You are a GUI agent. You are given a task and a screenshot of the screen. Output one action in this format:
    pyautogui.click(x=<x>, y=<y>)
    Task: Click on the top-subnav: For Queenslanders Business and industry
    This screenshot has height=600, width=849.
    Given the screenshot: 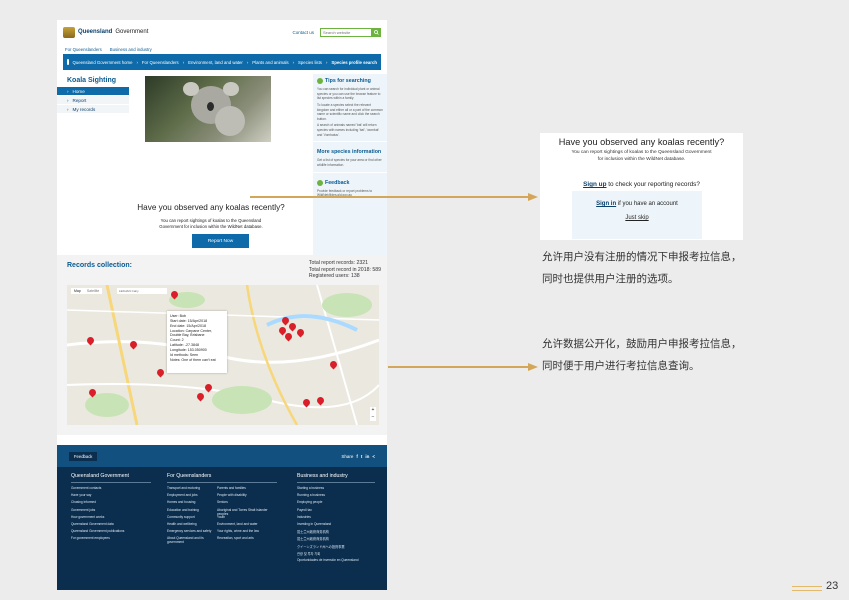 What is the action you would take?
    pyautogui.click(x=222, y=49)
    